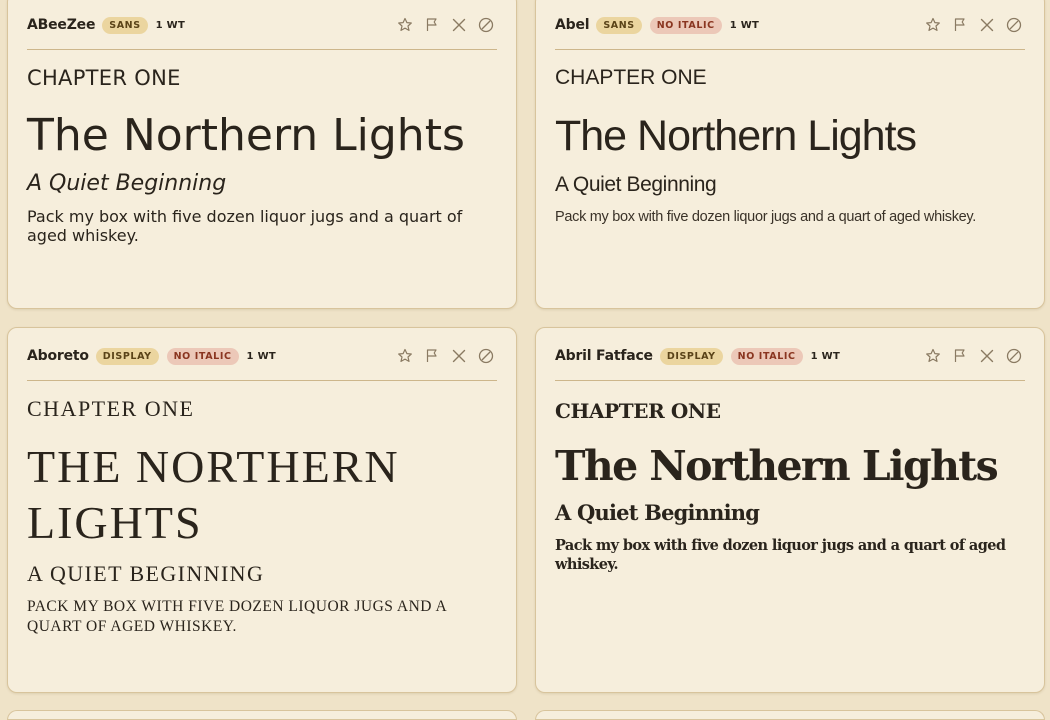  What do you see at coordinates (61, 25) in the screenshot?
I see `font-name: ABeeZee` at bounding box center [61, 25].